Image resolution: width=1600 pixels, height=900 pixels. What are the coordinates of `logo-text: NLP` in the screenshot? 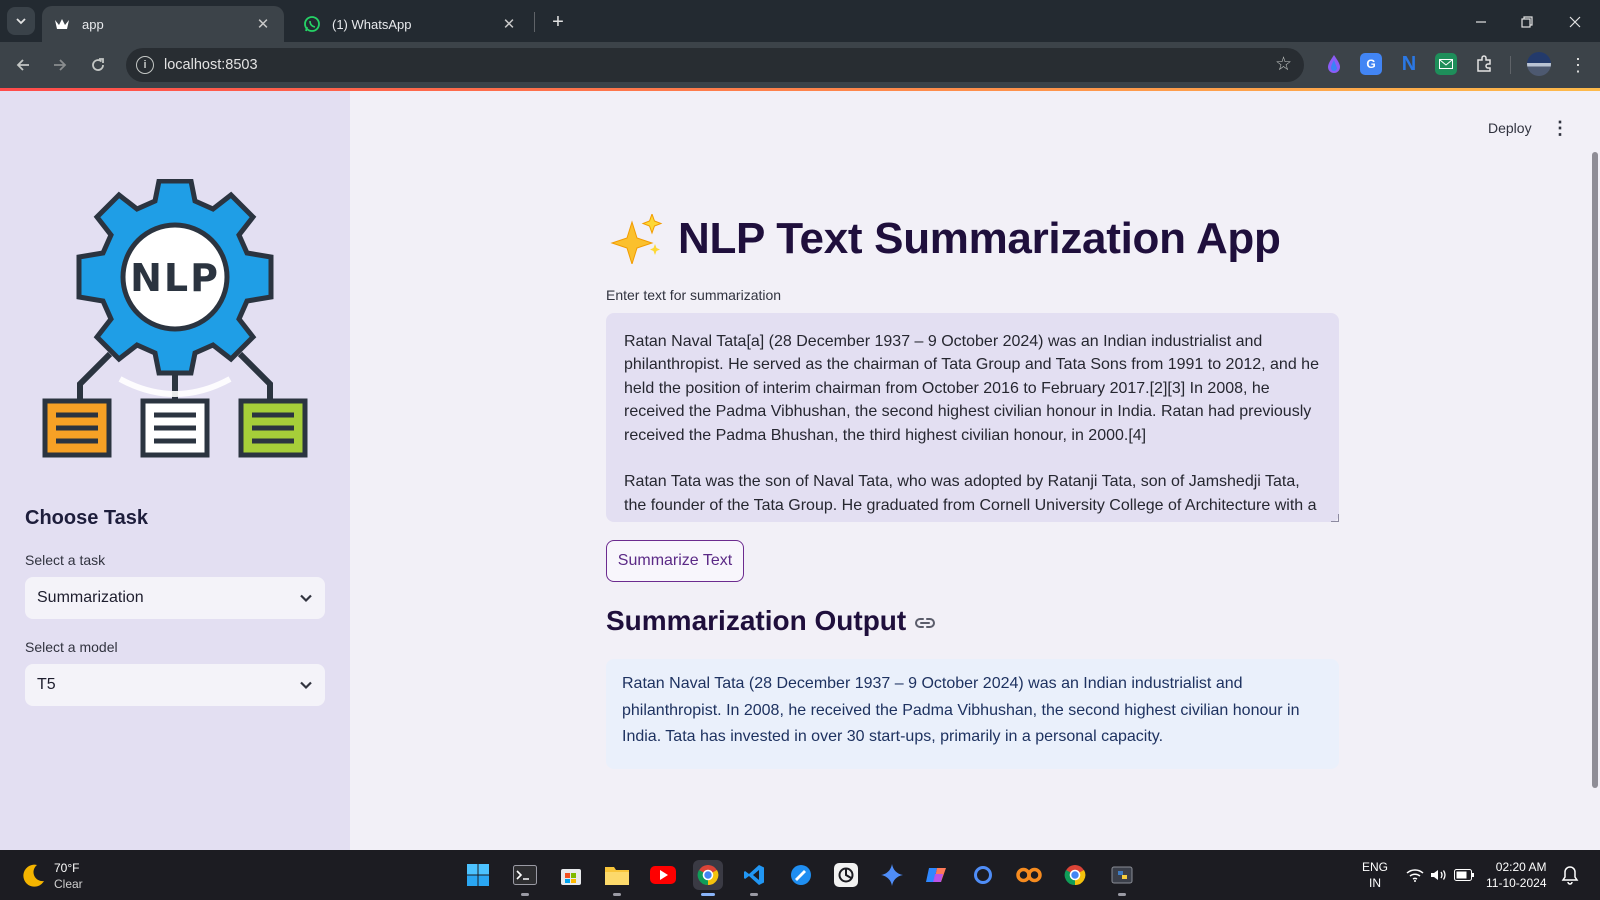 It's located at (175, 278).